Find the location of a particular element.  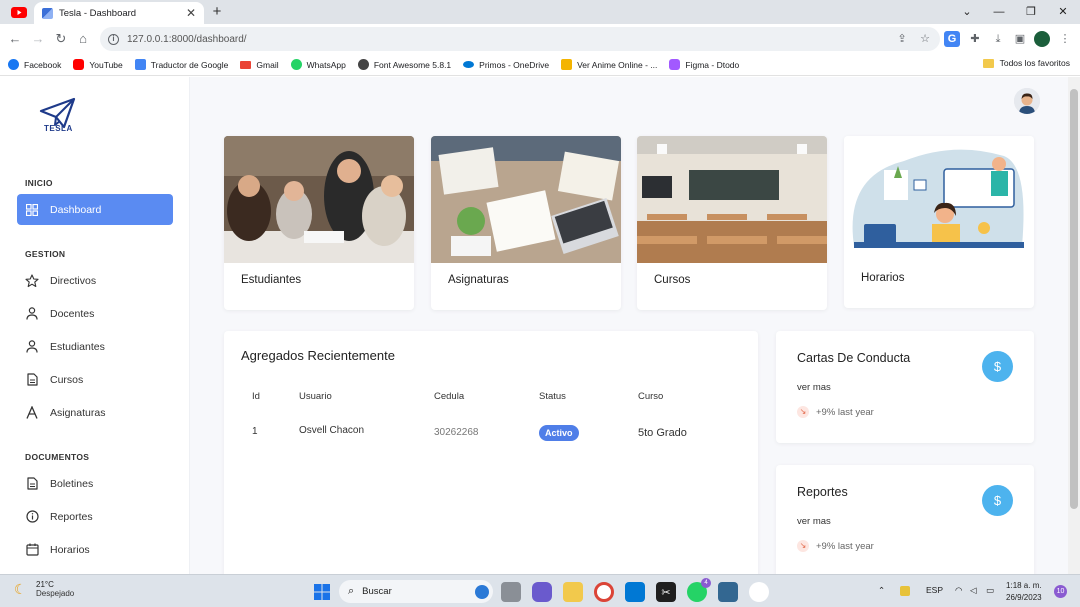

browser-tab-active: Tesla - Dashboard ✕ is located at coordinates (119, 13).